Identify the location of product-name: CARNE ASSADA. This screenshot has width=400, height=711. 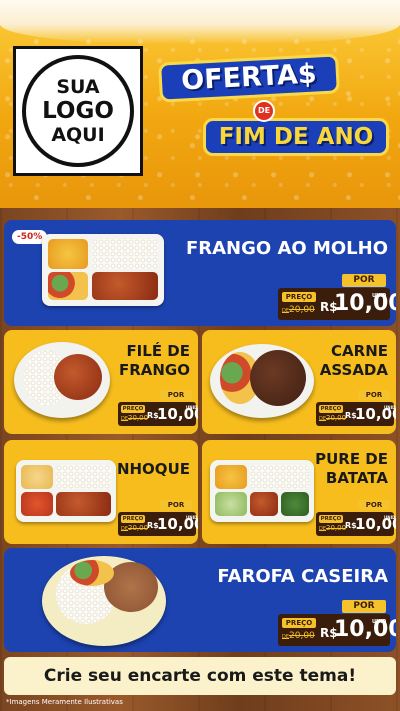
(353, 360).